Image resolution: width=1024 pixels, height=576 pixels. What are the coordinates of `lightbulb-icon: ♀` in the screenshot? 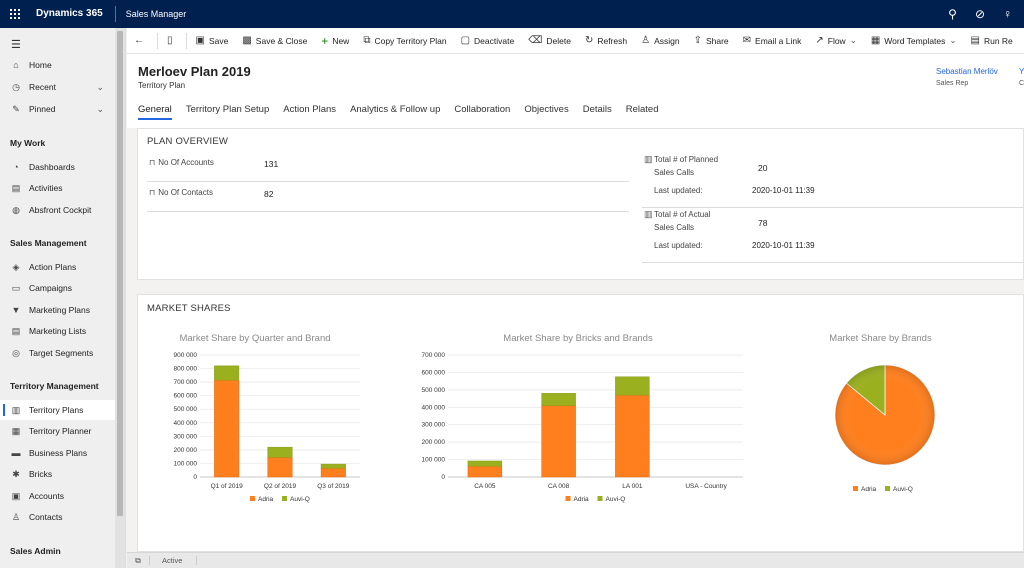 It's located at (1007, 14).